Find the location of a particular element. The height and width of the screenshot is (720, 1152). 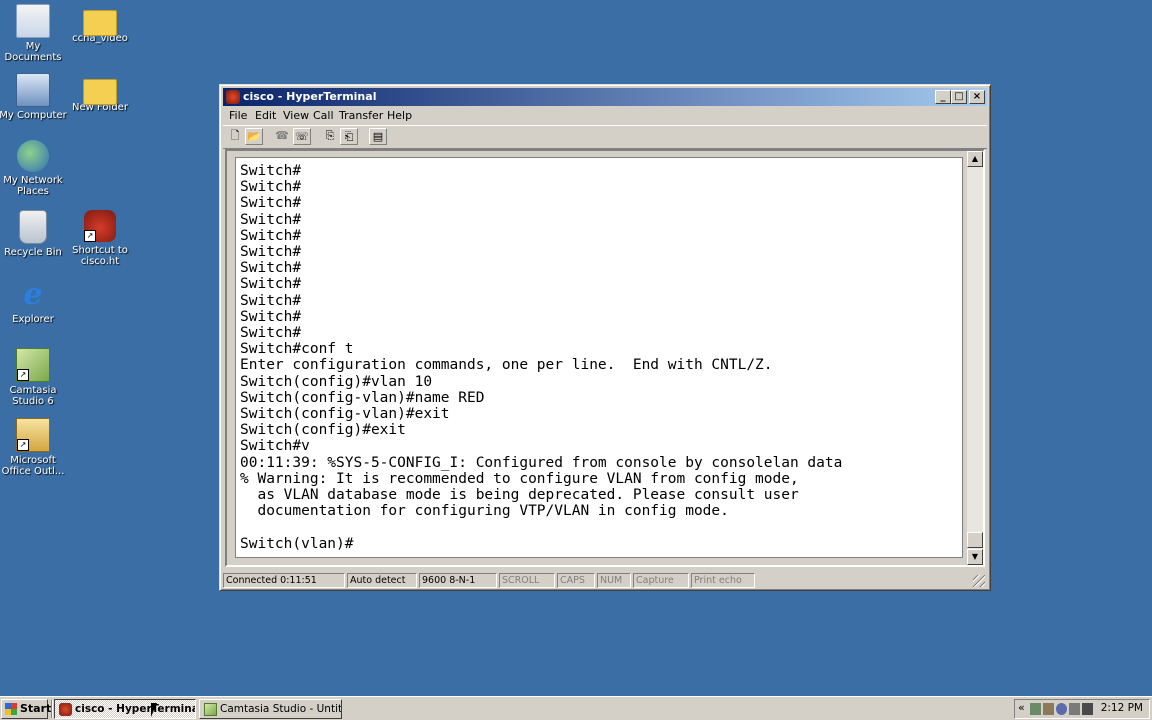

minimize-button: _ is located at coordinates (943, 97).